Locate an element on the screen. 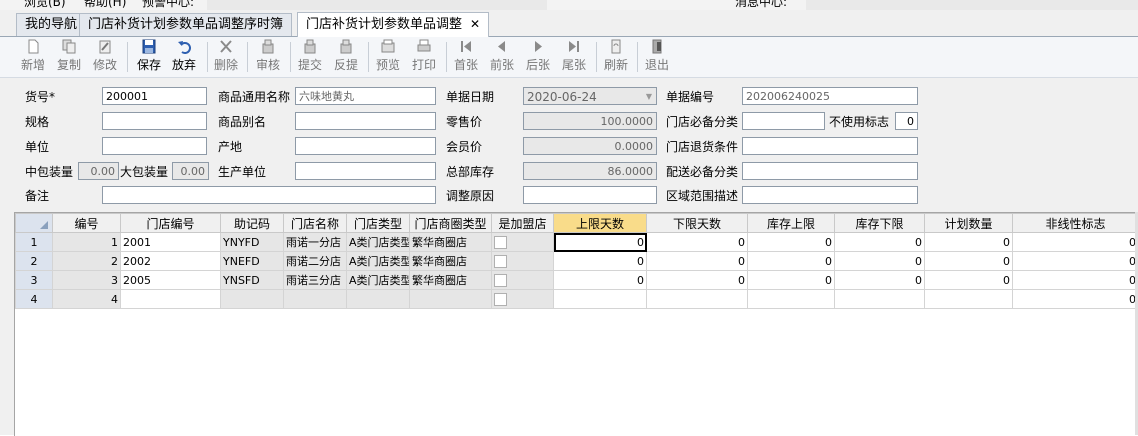  refresh-button: 刷新 is located at coordinates (616, 56).